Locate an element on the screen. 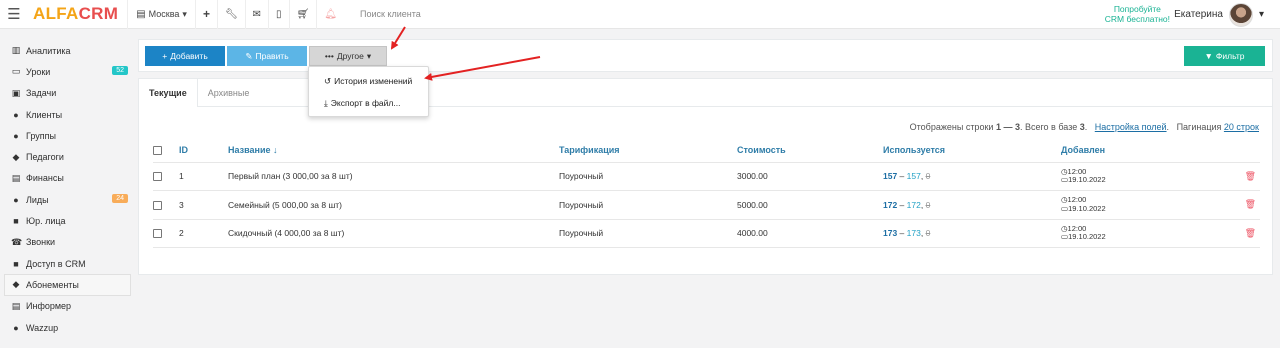 This screenshot has width=1280, height=348. search-input: Поиск клиента is located at coordinates (390, 14).